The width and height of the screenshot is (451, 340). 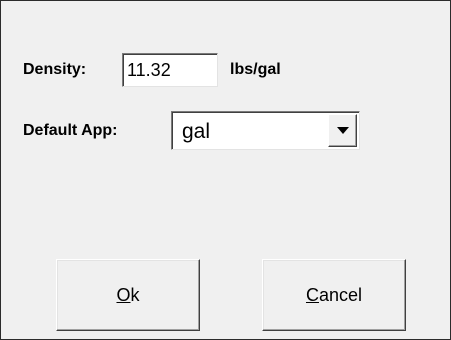 I want to click on default-app-label: Default App:, so click(x=70, y=130).